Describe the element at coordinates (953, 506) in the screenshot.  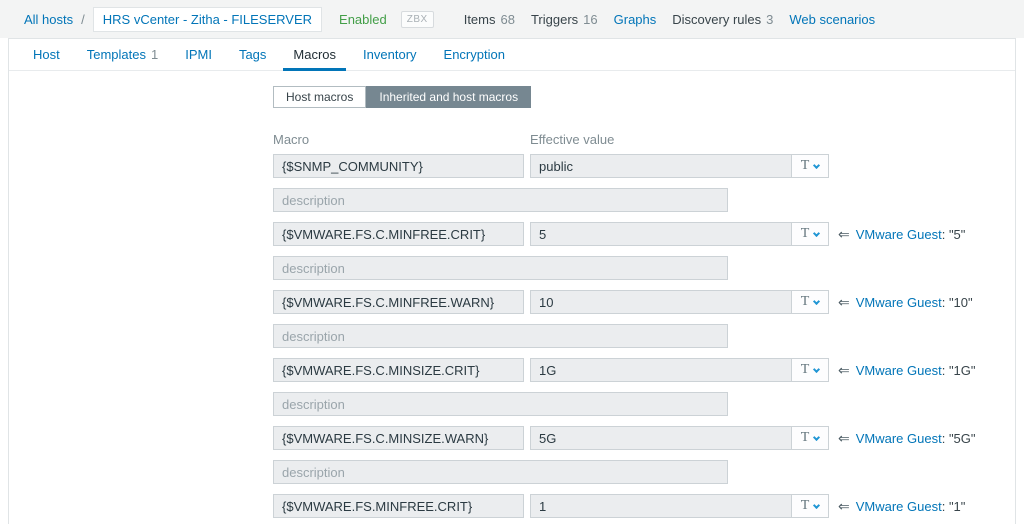
I see `template-value: : "1"` at that location.